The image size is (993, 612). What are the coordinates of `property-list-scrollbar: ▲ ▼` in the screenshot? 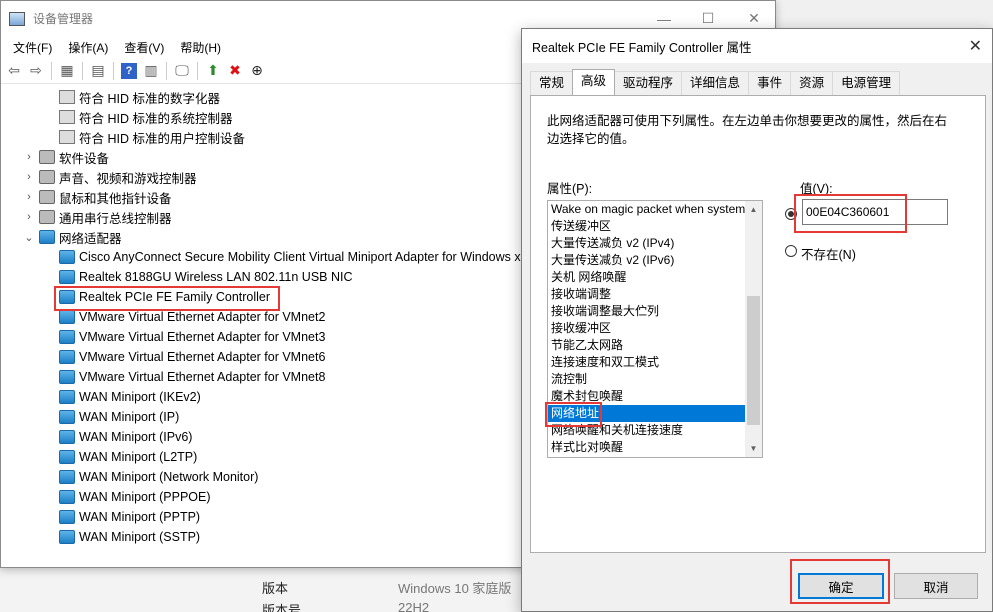 It's located at (753, 329).